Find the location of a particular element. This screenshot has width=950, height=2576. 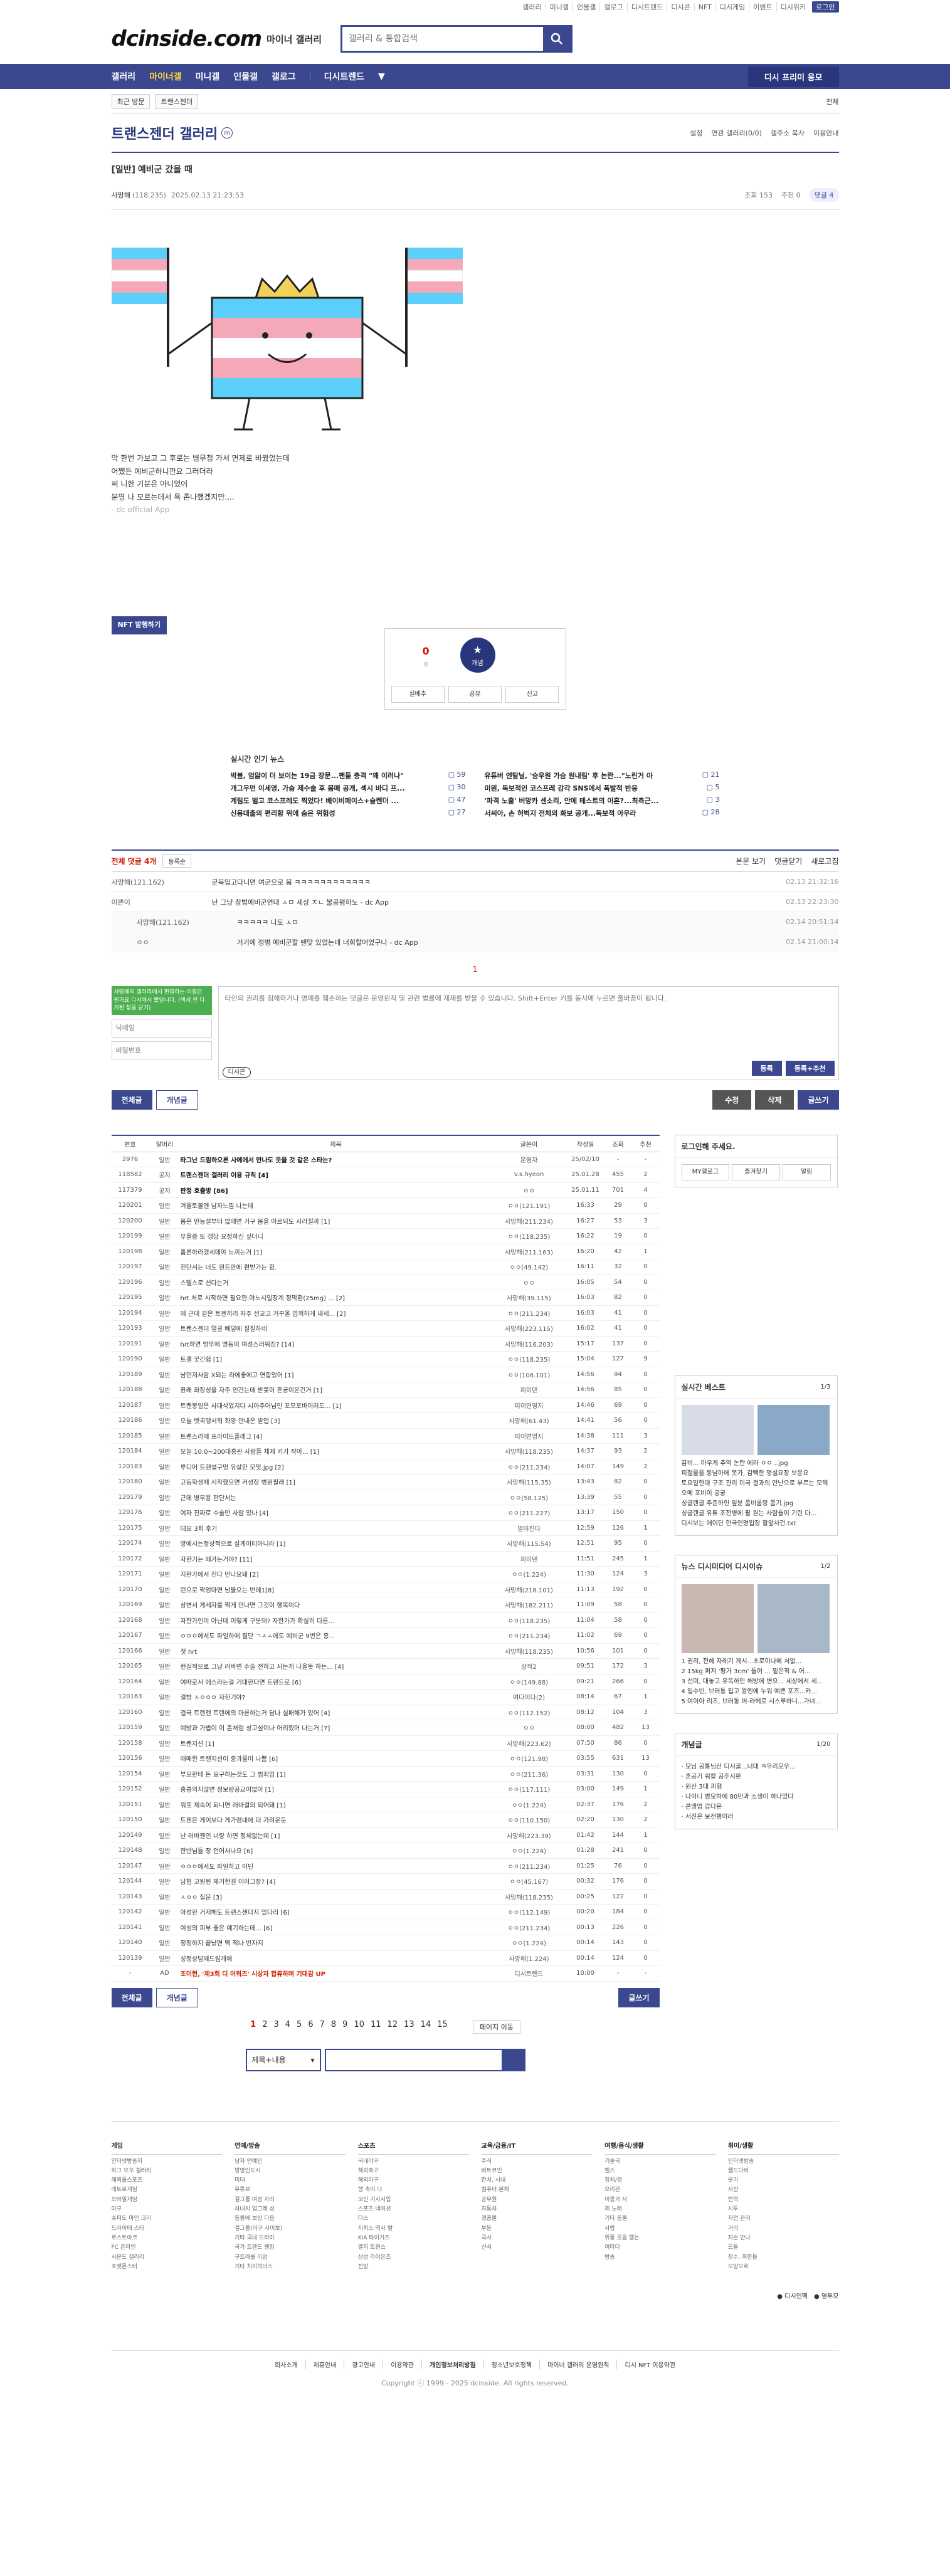

list-all-button: 전체글 is located at coordinates (132, 1997).